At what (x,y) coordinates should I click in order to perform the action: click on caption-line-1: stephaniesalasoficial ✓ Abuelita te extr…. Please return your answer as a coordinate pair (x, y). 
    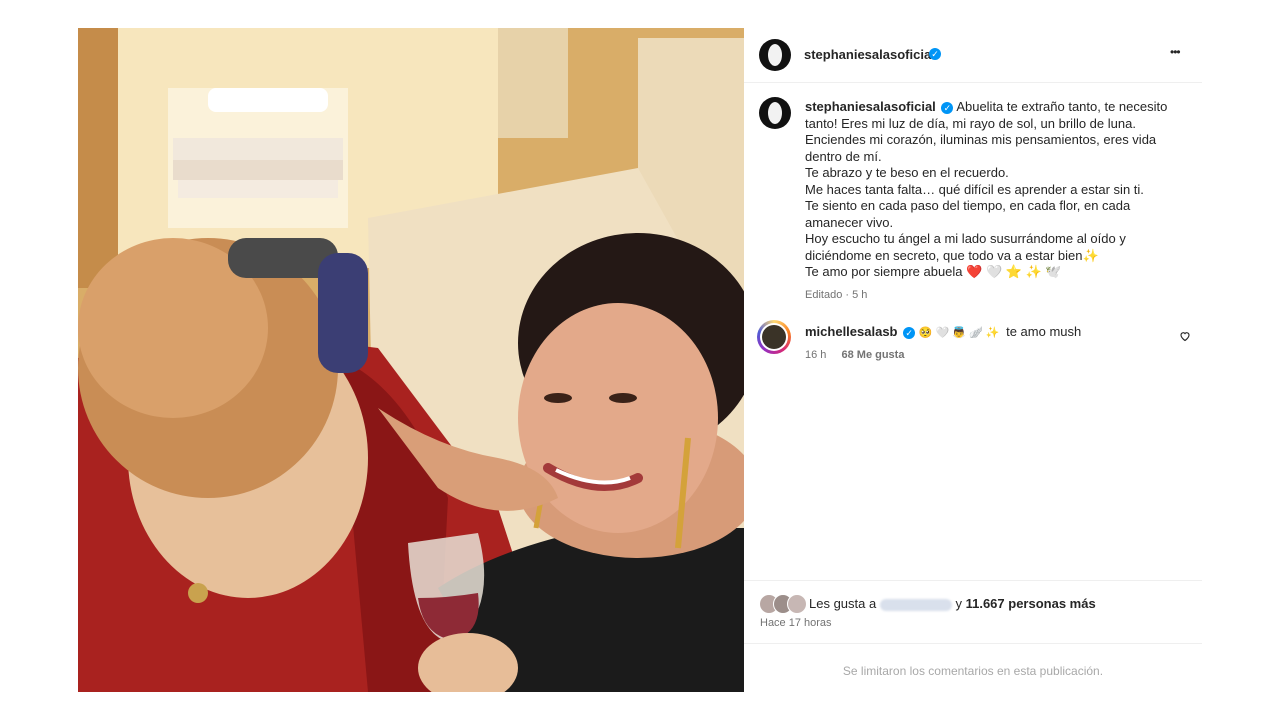
    Looking at the image, I should click on (986, 106).